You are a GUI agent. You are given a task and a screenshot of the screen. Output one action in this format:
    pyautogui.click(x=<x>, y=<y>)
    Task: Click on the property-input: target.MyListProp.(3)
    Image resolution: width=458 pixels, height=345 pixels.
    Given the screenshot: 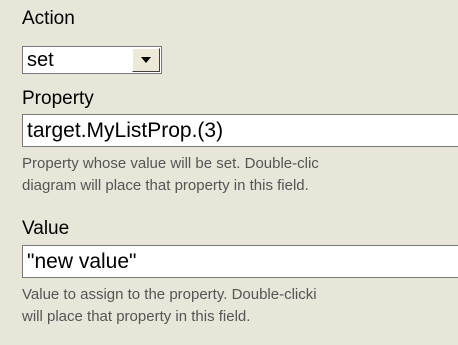 What is the action you would take?
    pyautogui.click(x=240, y=130)
    